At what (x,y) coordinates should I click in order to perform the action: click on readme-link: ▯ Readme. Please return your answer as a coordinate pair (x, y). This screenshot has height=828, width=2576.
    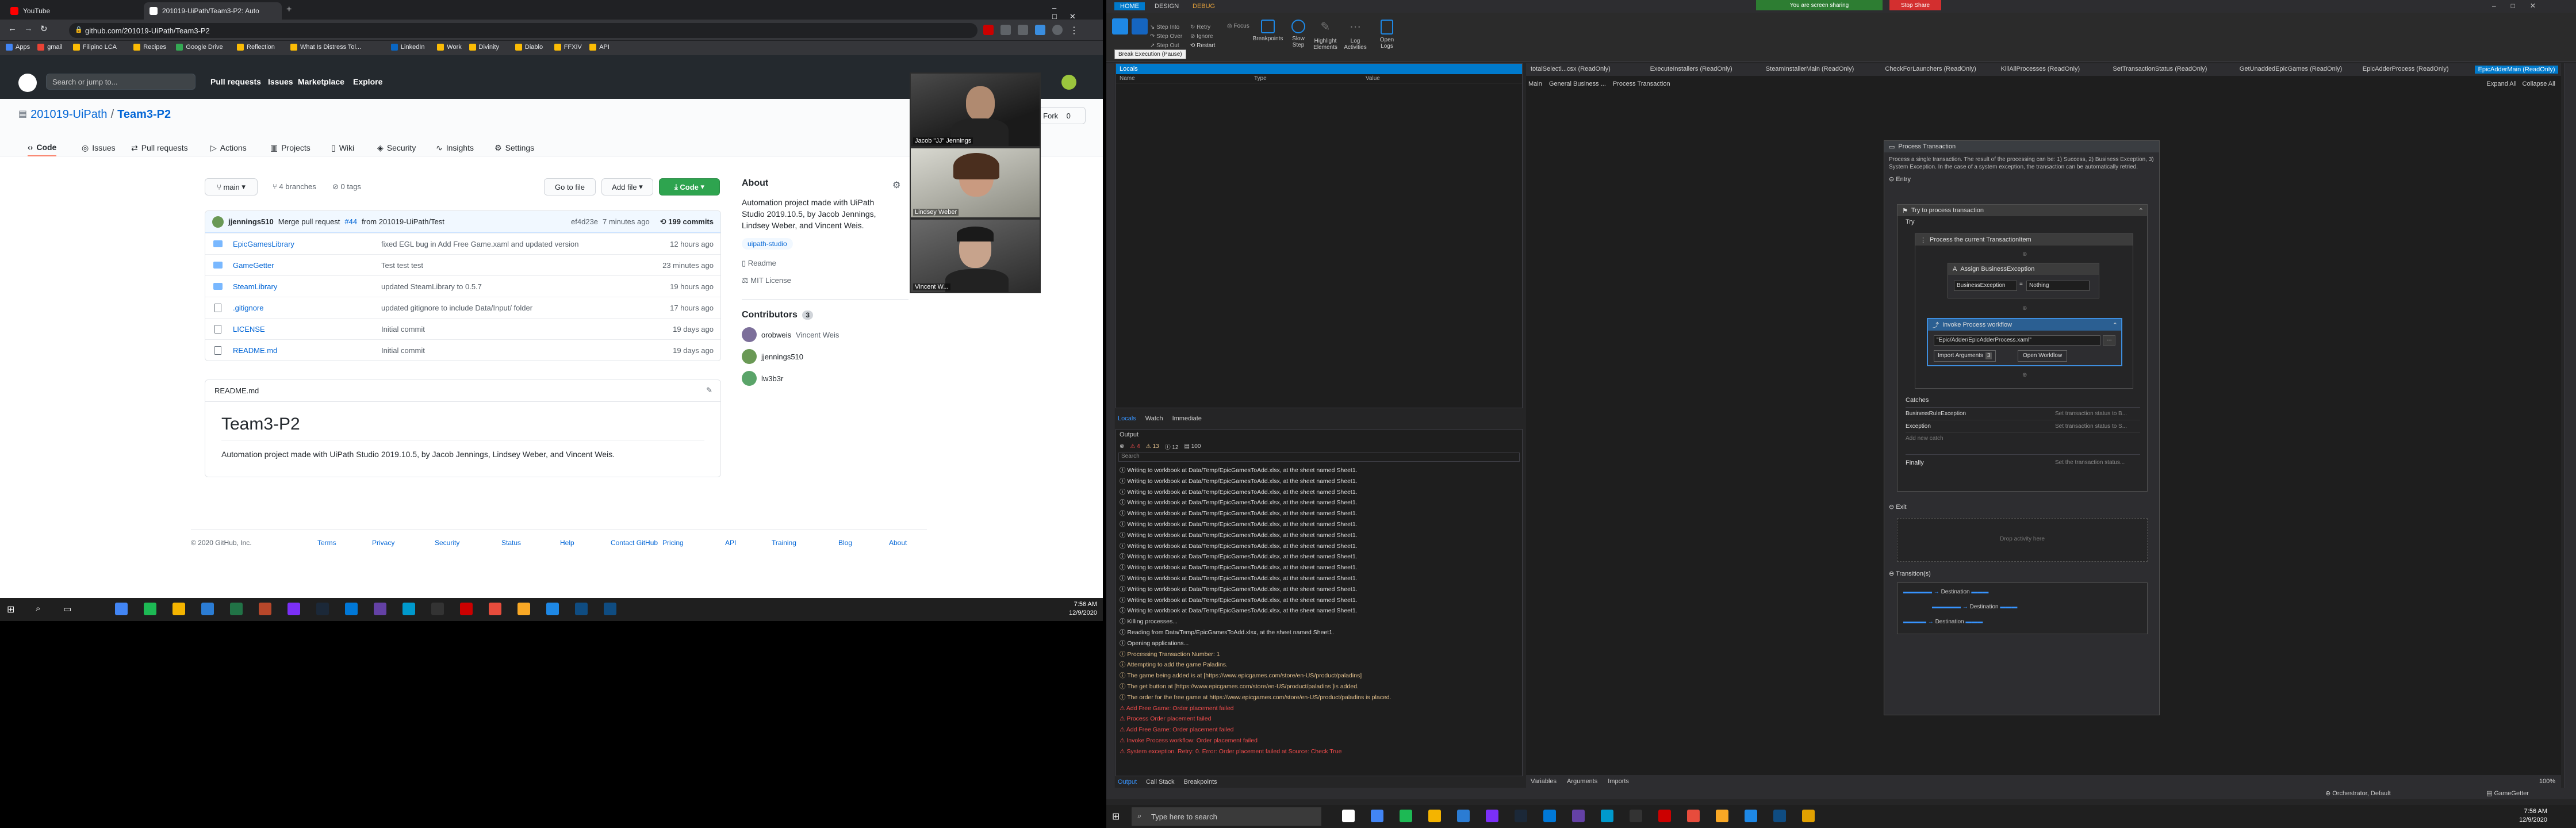
    Looking at the image, I should click on (825, 263).